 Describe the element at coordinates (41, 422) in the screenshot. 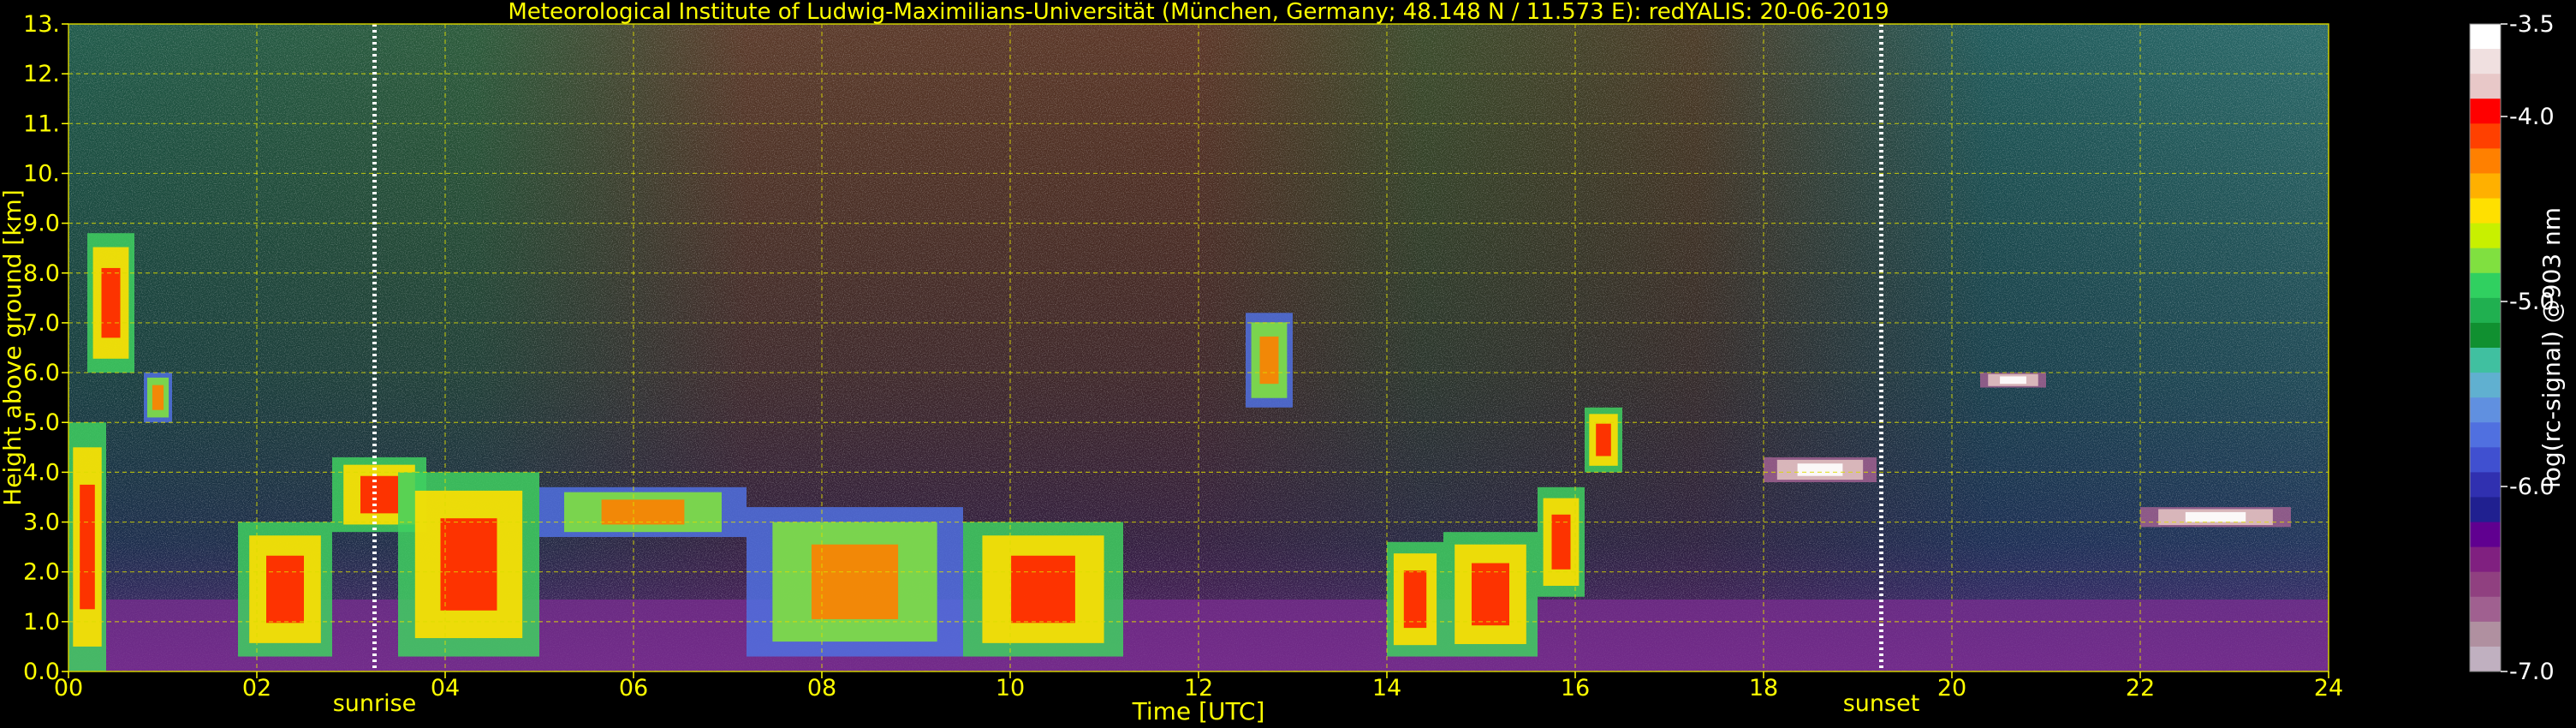

I see `y-tick-label: 5.0` at that location.